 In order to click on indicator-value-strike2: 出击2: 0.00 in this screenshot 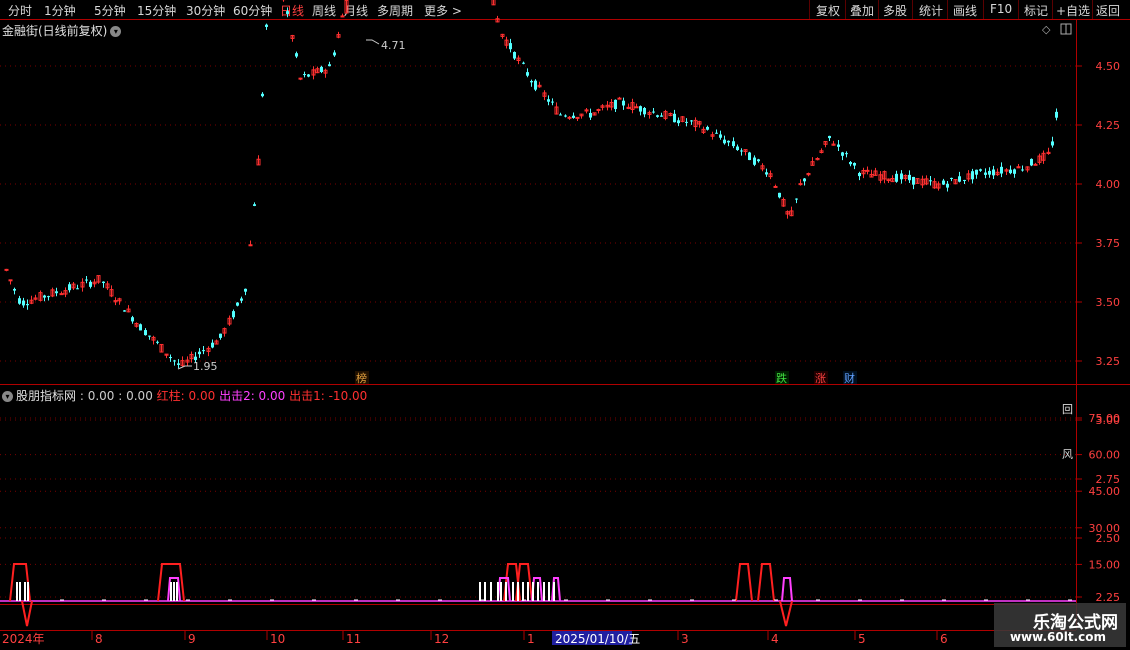, I will do `click(252, 396)`.